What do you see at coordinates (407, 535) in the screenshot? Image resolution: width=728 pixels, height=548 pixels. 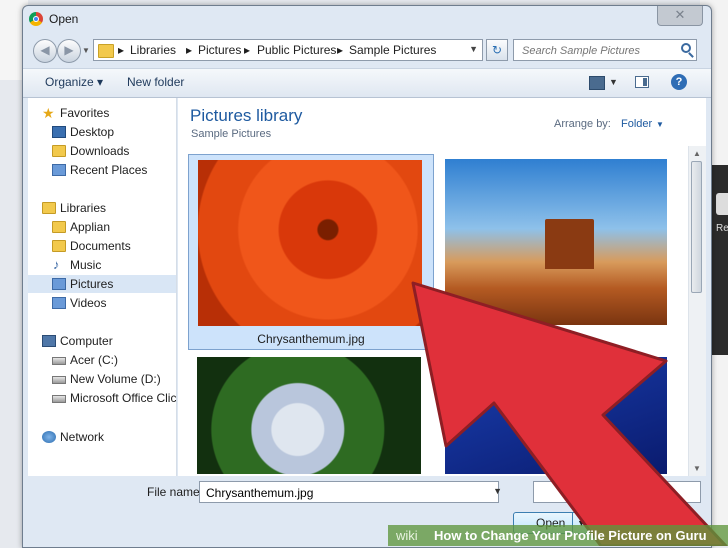 I see `watermark-brand: wiki` at bounding box center [407, 535].